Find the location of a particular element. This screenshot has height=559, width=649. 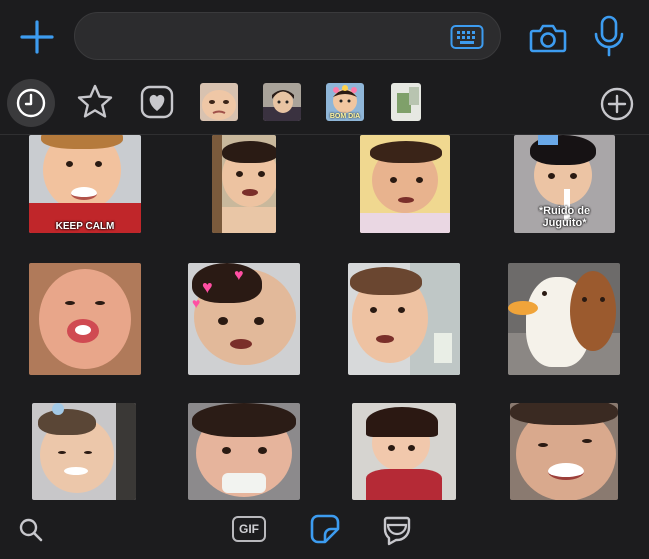

camera-button is located at coordinates (548, 38).